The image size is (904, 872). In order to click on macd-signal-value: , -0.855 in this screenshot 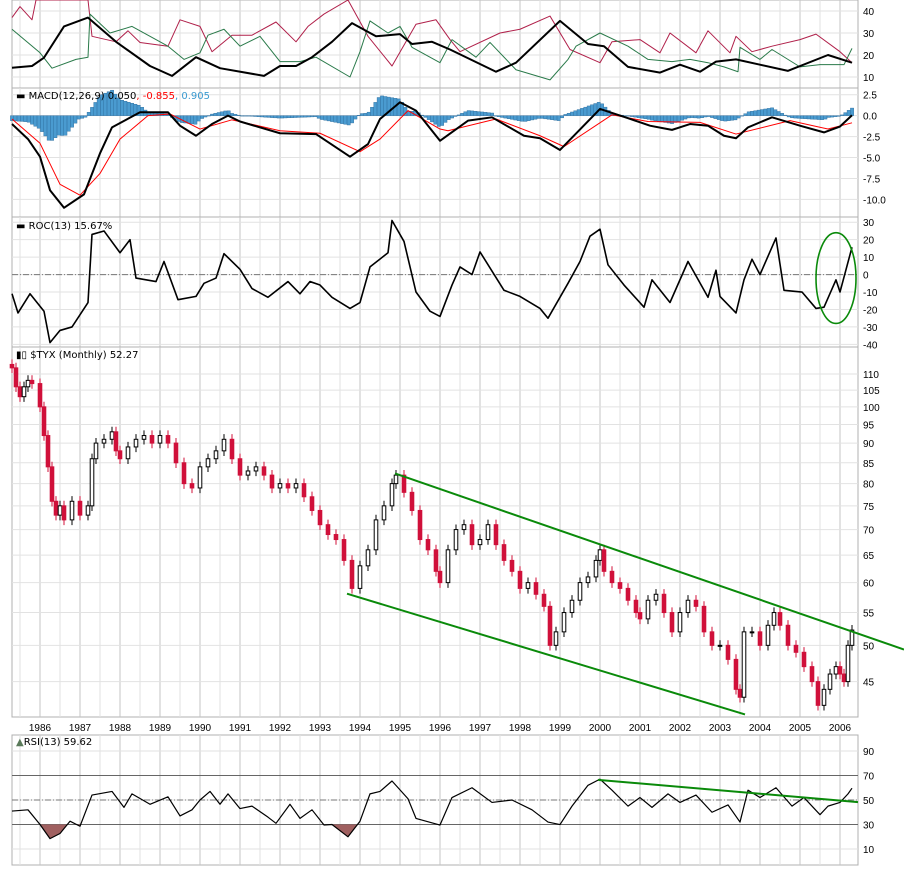, I will do `click(155, 96)`.